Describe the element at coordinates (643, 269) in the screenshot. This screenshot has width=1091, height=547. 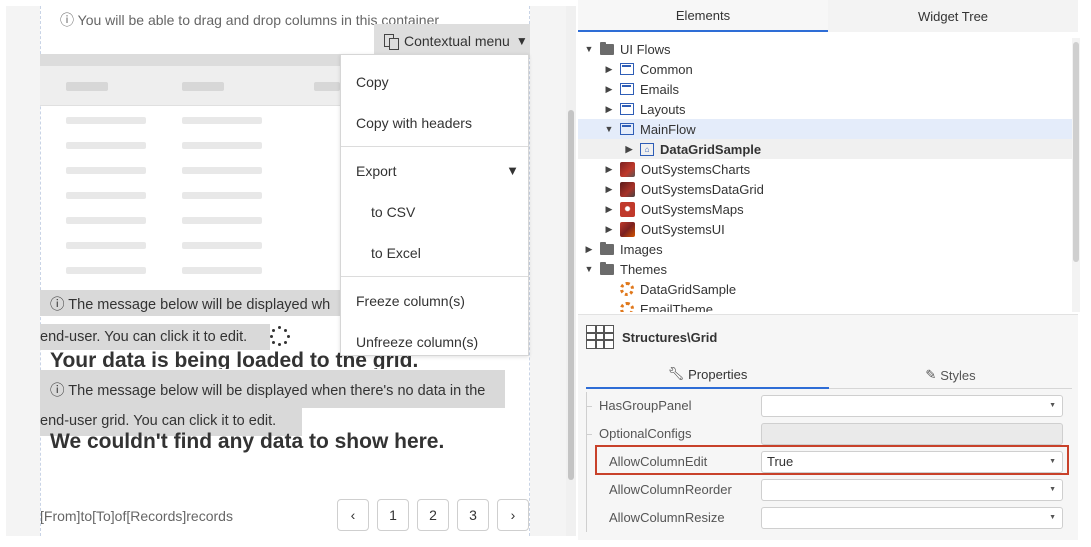
I see `tree-item-label: Themes` at that location.